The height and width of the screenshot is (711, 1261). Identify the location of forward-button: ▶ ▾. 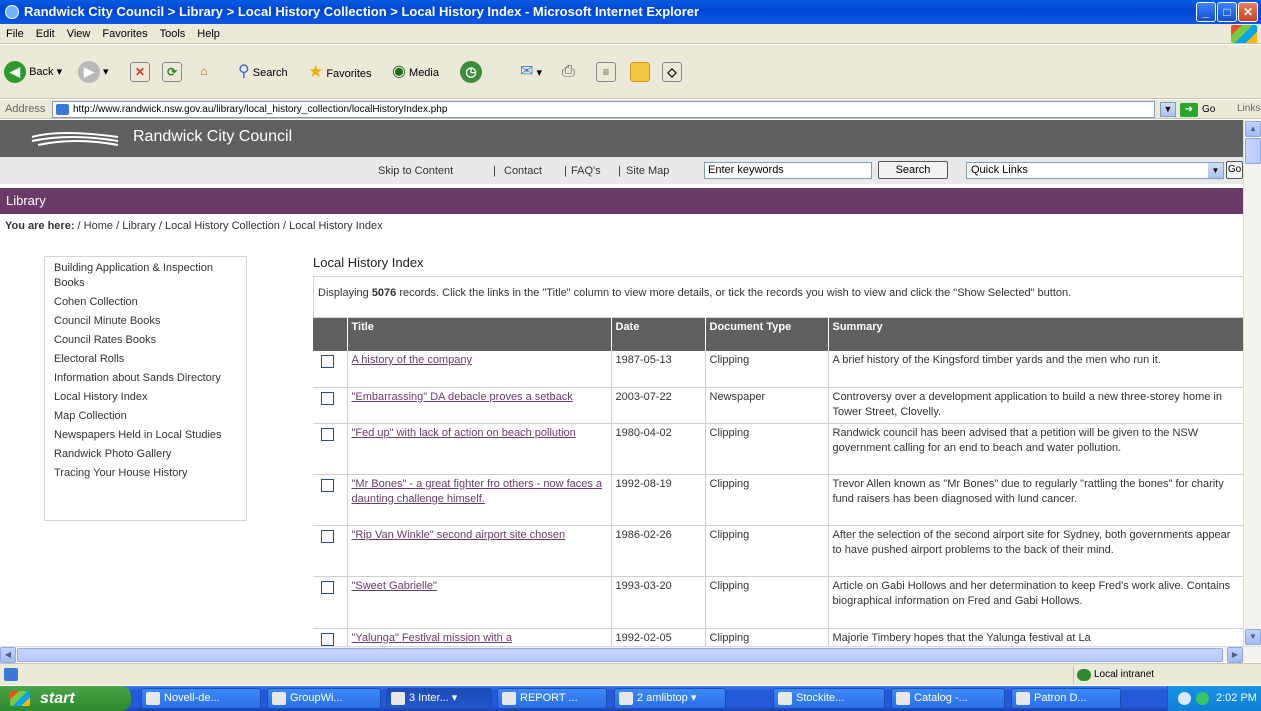
(93, 72).